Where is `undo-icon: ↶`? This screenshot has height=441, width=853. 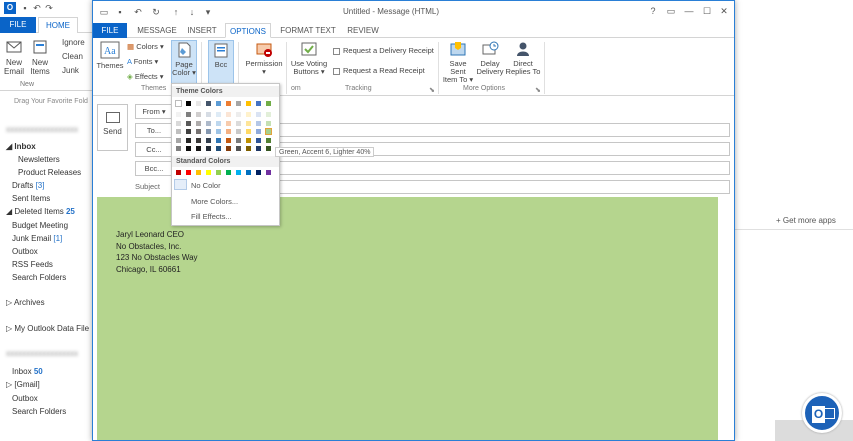
undo-icon: ↶ is located at coordinates (138, 12).